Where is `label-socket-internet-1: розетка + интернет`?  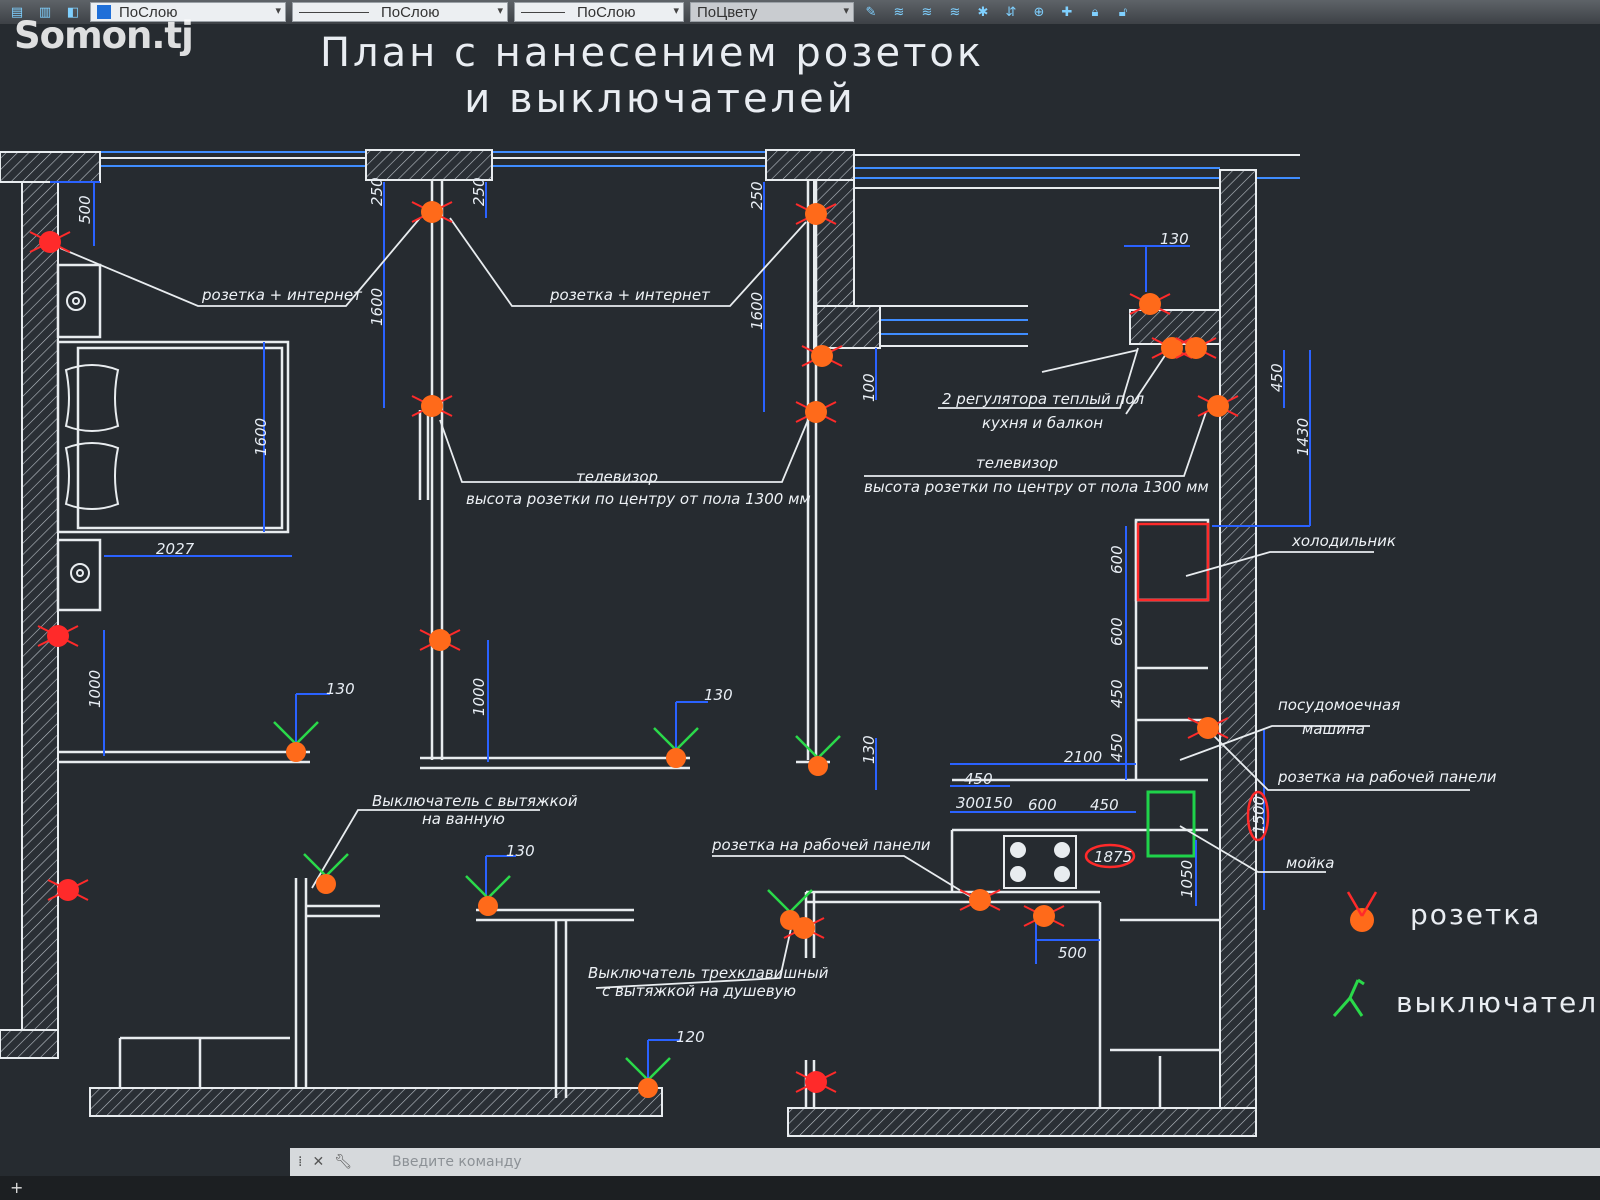
label-socket-internet-1: розетка + интернет is located at coordinates (282, 295).